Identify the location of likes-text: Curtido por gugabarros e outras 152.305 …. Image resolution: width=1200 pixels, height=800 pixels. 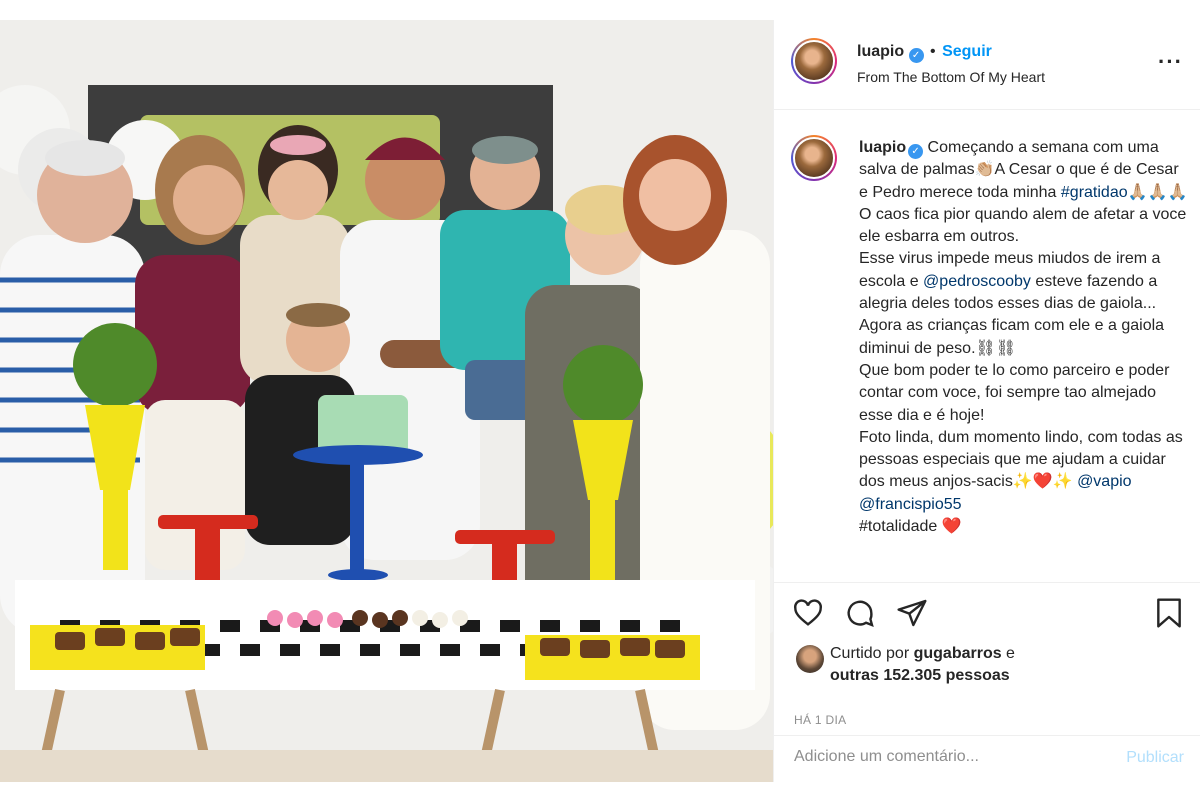
(960, 665).